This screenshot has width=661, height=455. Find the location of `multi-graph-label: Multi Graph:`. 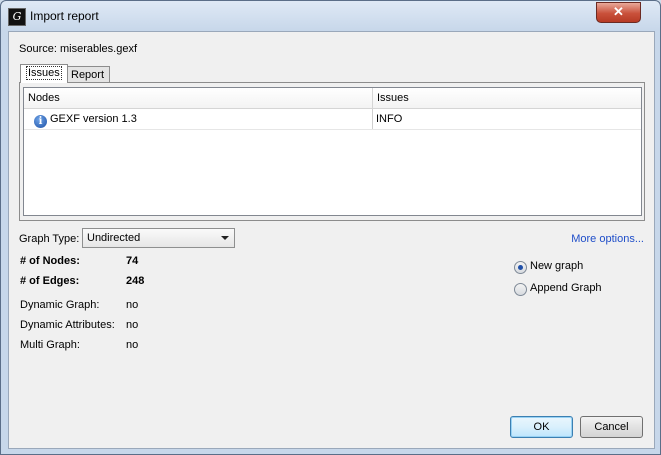

multi-graph-label: Multi Graph: is located at coordinates (50, 345).